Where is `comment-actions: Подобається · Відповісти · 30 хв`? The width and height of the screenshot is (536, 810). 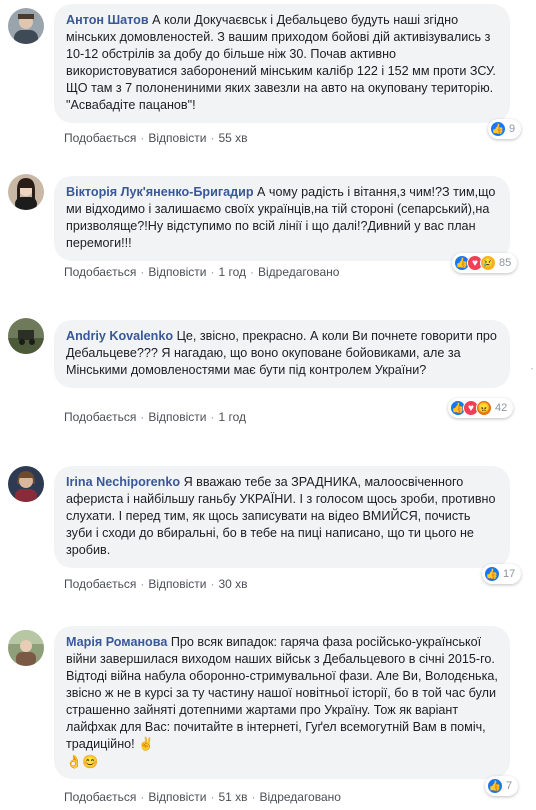
comment-actions: Подобається · Відповісти · 30 хв is located at coordinates (156, 584).